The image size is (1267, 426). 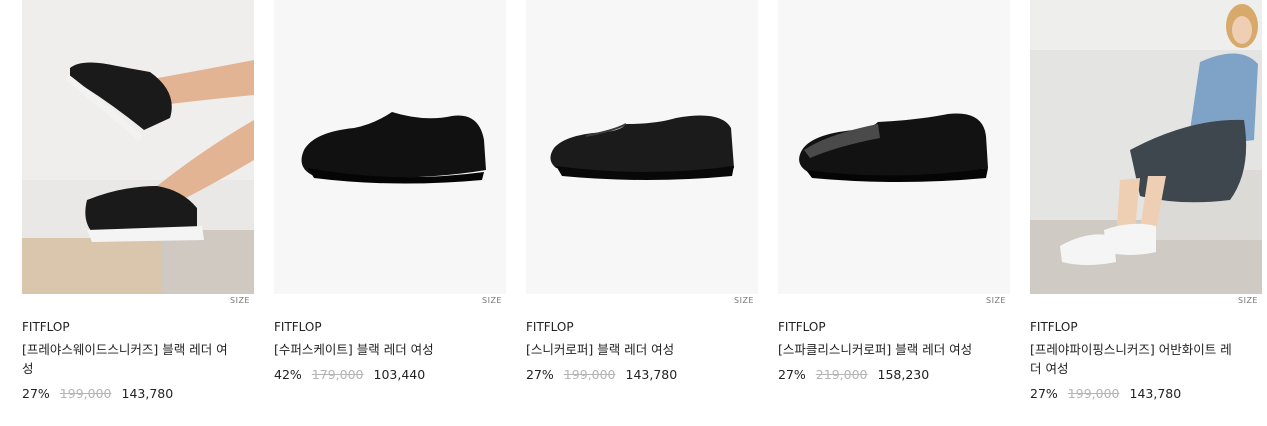 I want to click on original-price: 219,000, so click(x=841, y=374).